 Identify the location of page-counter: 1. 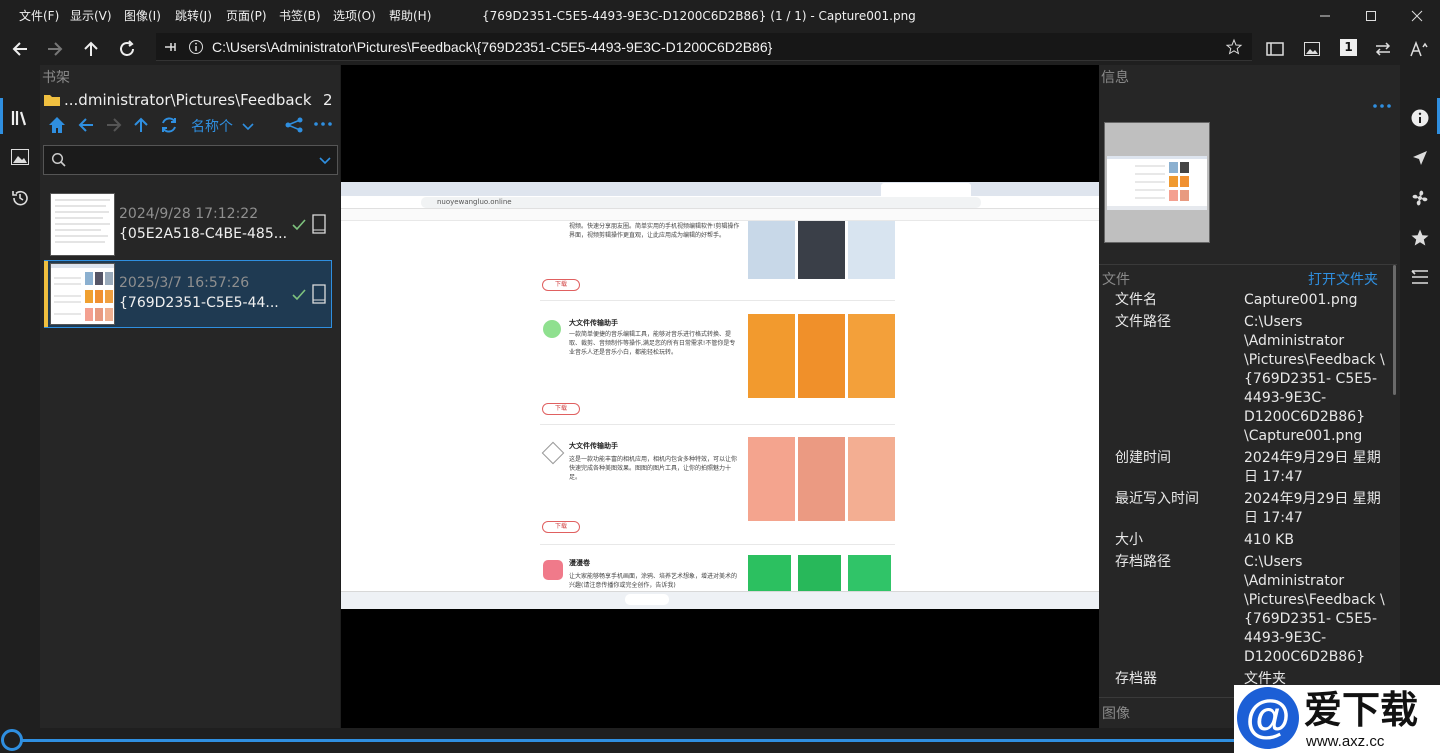
(1348, 47).